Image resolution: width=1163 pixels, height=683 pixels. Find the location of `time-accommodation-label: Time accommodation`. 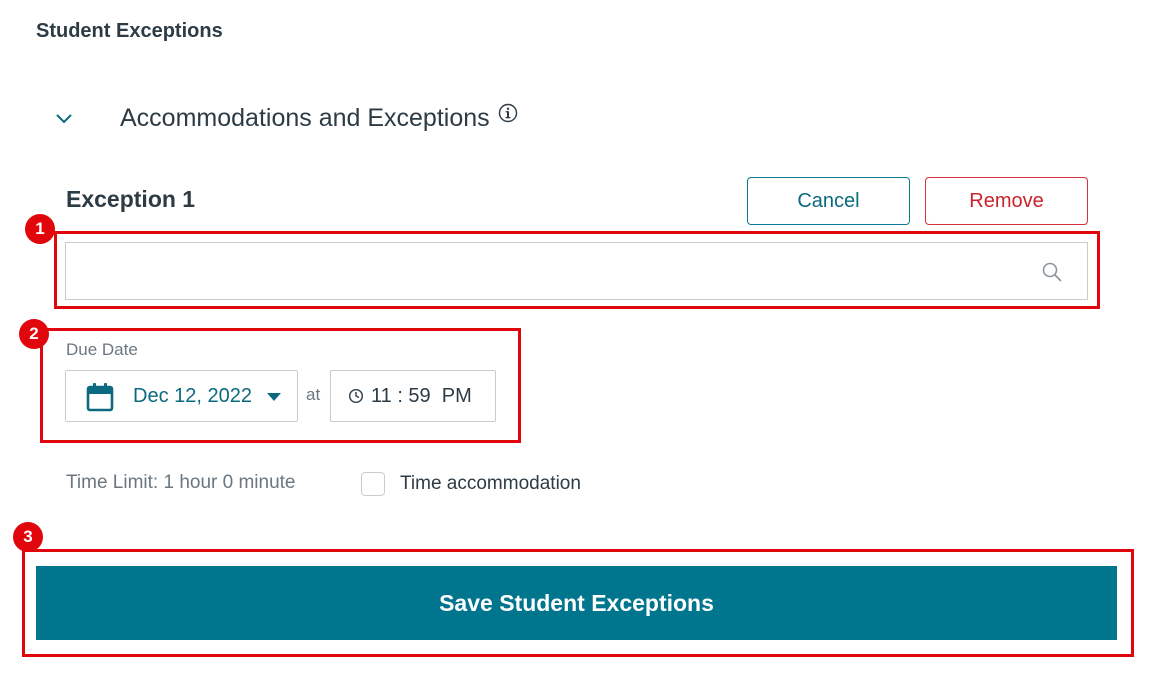

time-accommodation-label: Time accommodation is located at coordinates (490, 484).